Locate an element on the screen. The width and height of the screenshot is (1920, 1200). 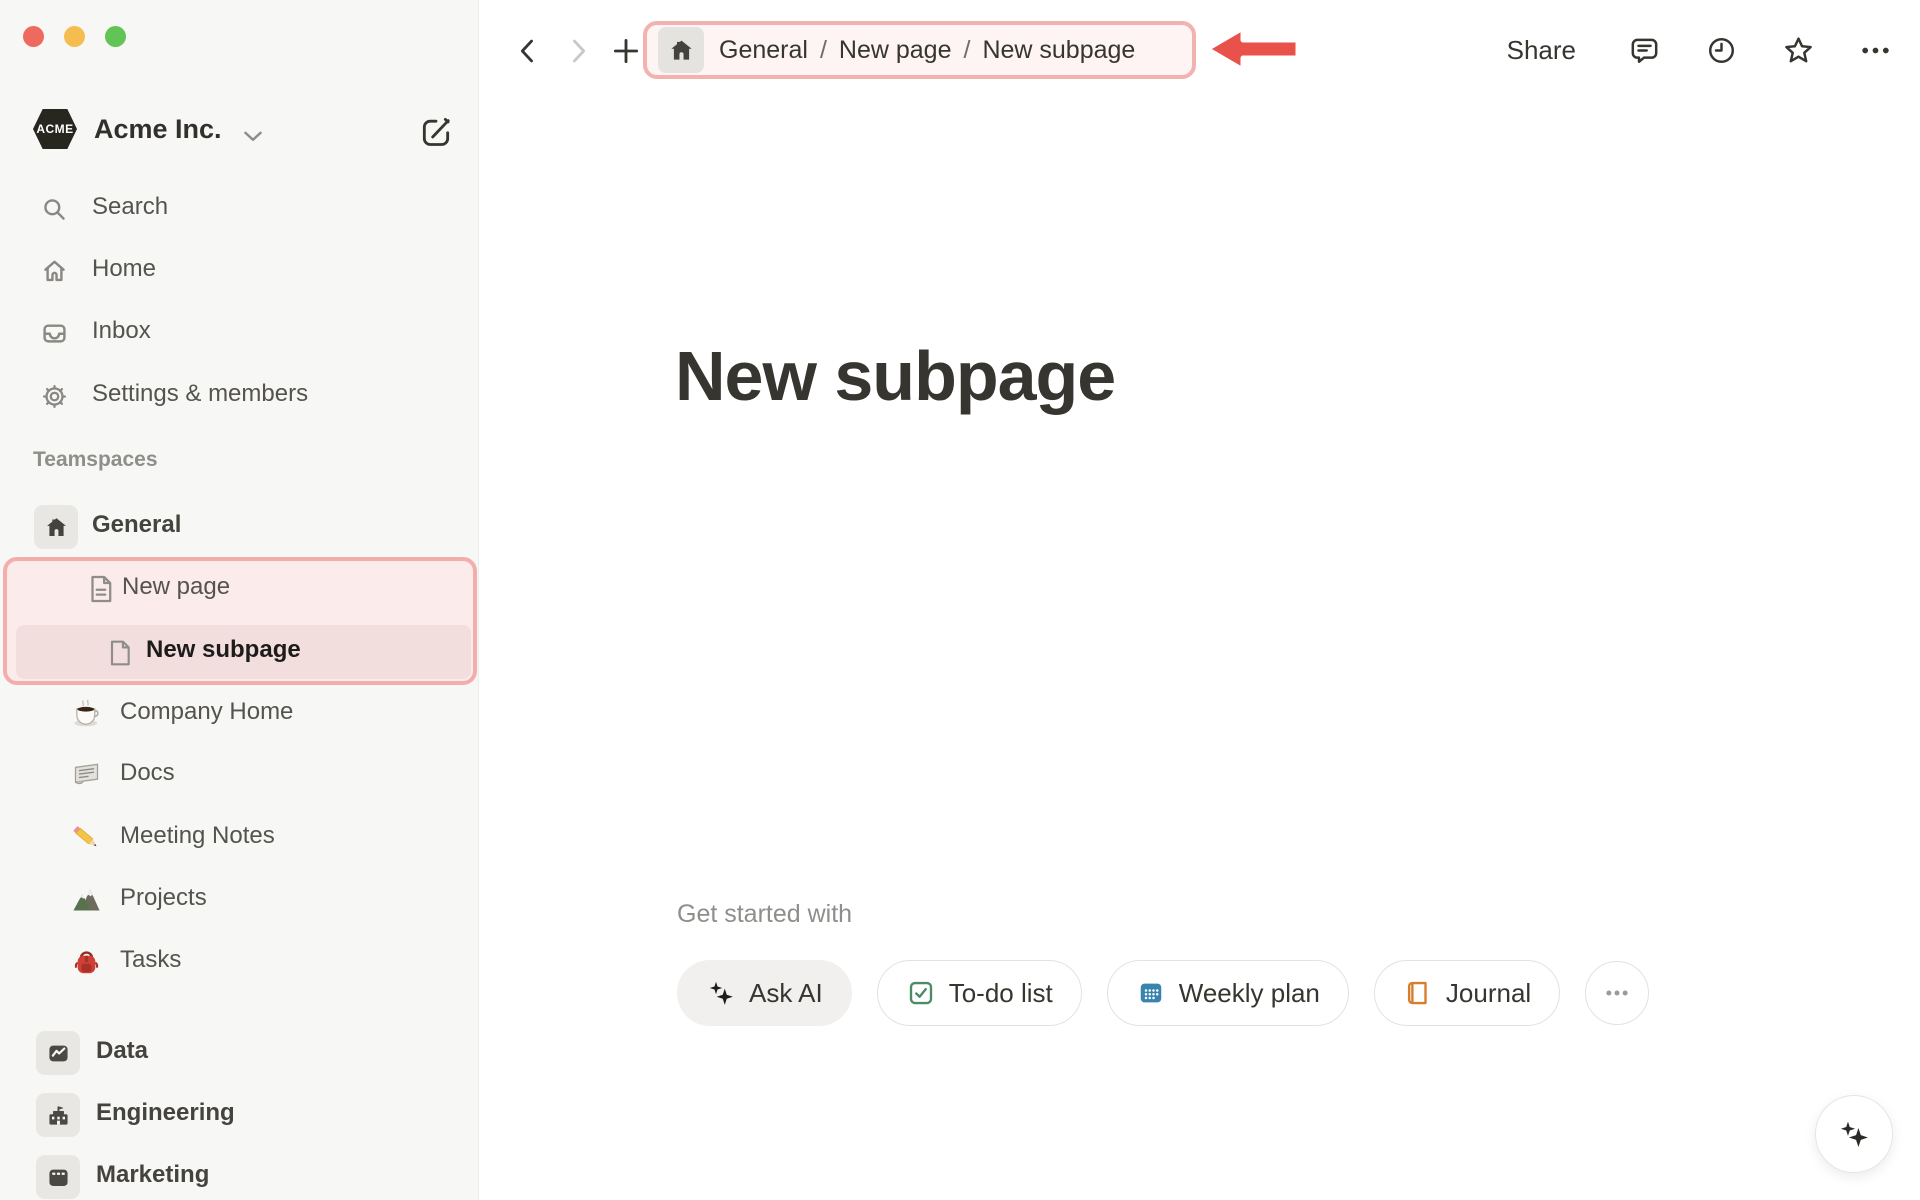
more-templates-button is located at coordinates (1617, 993).